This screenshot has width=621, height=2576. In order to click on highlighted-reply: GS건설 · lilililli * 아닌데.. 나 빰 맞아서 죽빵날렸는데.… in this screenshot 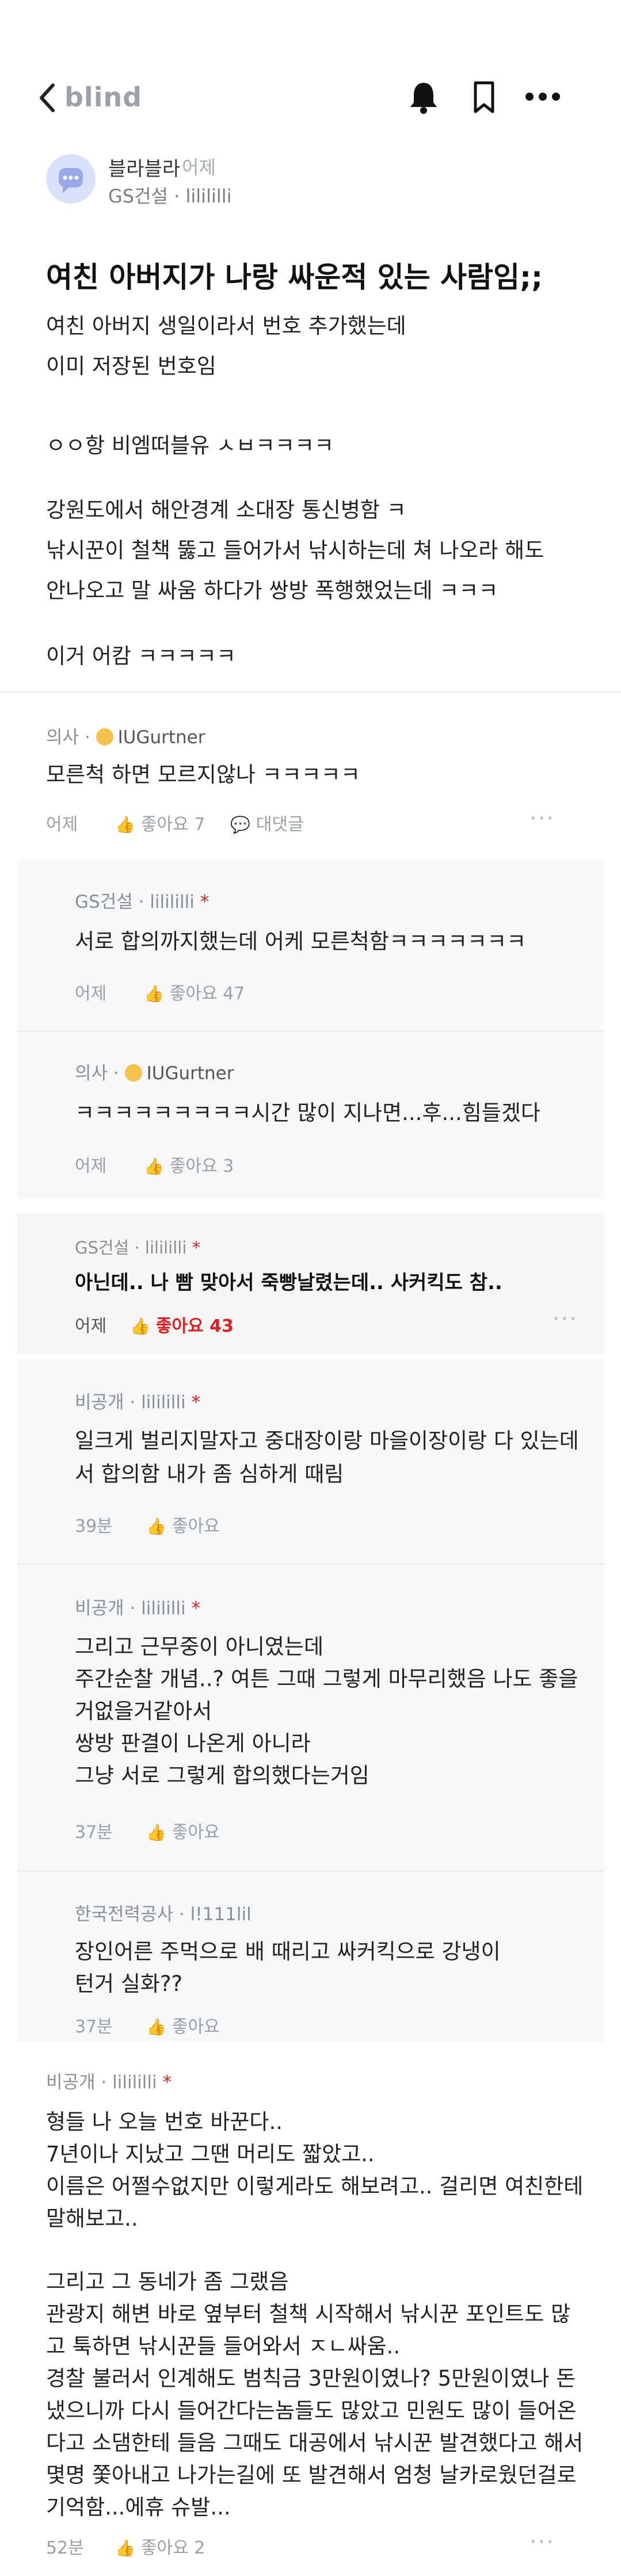, I will do `click(310, 1284)`.